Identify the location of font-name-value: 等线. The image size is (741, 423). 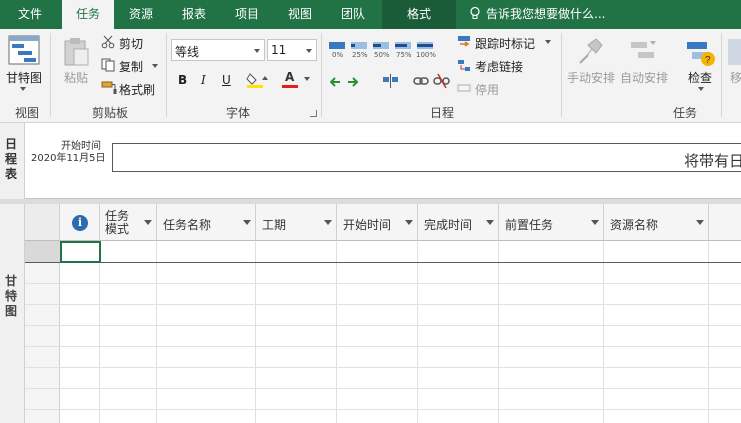
(187, 52).